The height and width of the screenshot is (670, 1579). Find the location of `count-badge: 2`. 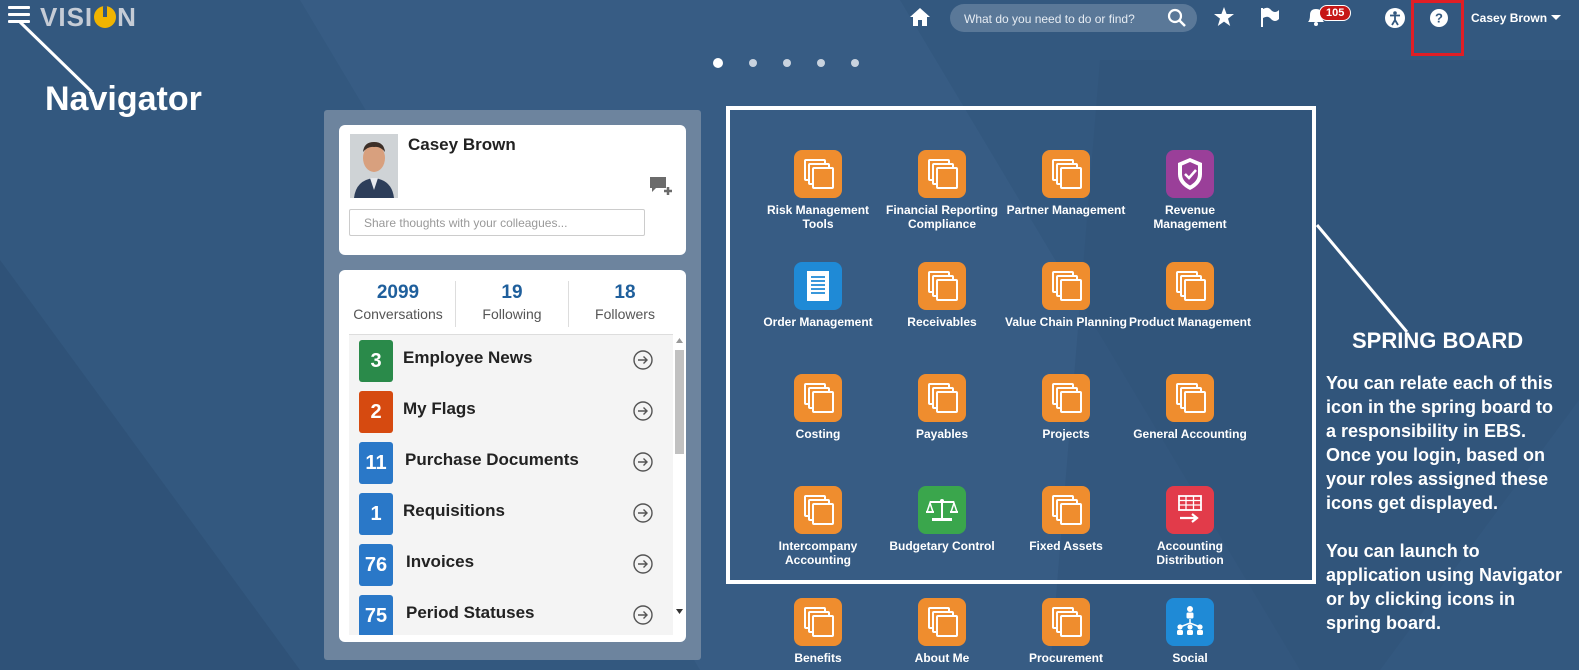

count-badge: 2 is located at coordinates (376, 412).